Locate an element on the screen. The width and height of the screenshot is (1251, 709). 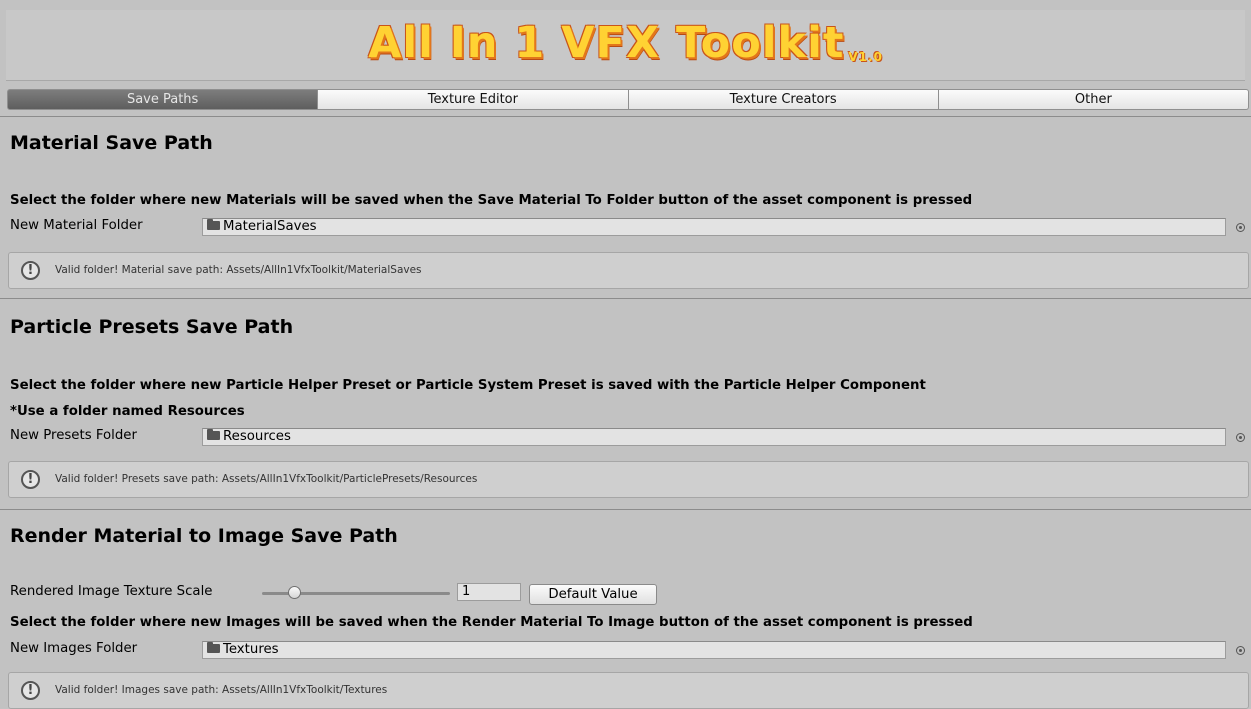
texture-scale-input: 1 is located at coordinates (489, 592).